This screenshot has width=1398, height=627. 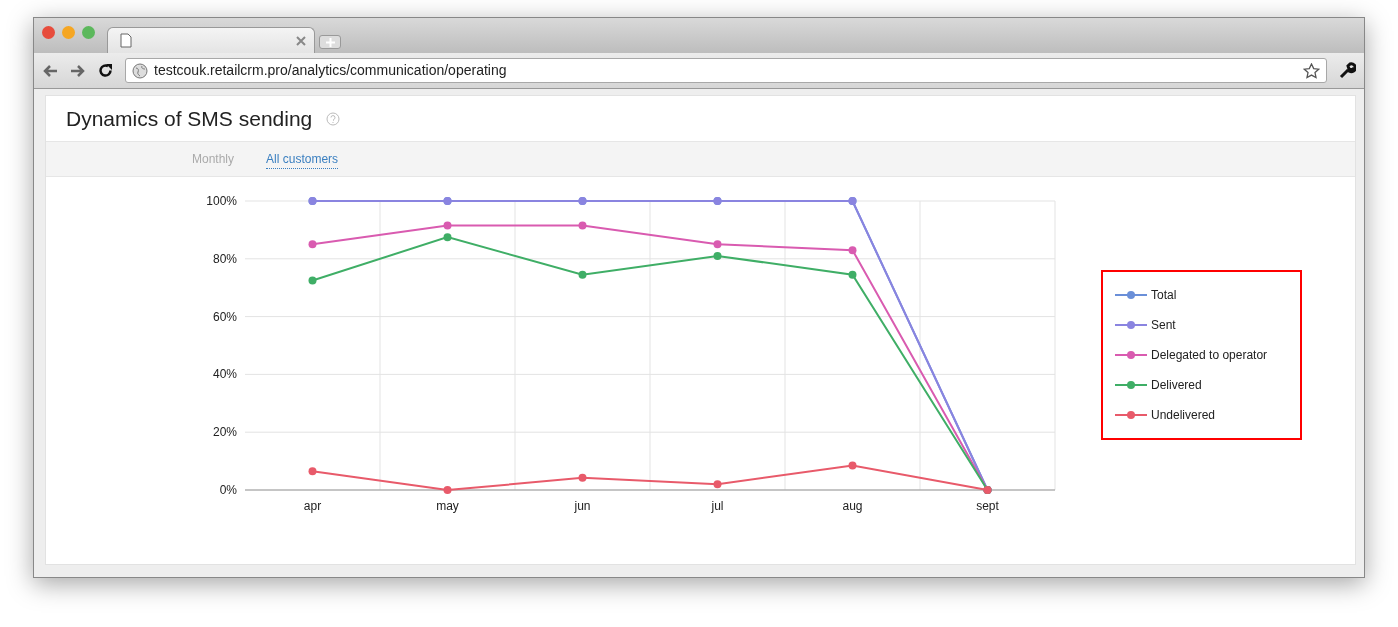 What do you see at coordinates (224, 374) in the screenshot?
I see `y-tick-label: 40%` at bounding box center [224, 374].